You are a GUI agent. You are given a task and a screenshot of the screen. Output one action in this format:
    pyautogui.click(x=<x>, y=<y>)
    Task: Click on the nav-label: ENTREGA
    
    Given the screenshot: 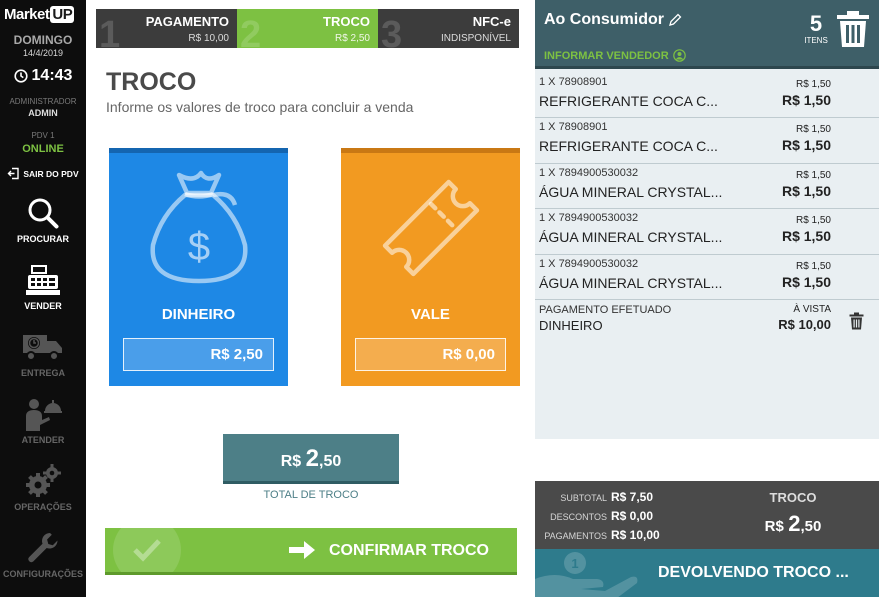 What is the action you would take?
    pyautogui.click(x=42, y=373)
    